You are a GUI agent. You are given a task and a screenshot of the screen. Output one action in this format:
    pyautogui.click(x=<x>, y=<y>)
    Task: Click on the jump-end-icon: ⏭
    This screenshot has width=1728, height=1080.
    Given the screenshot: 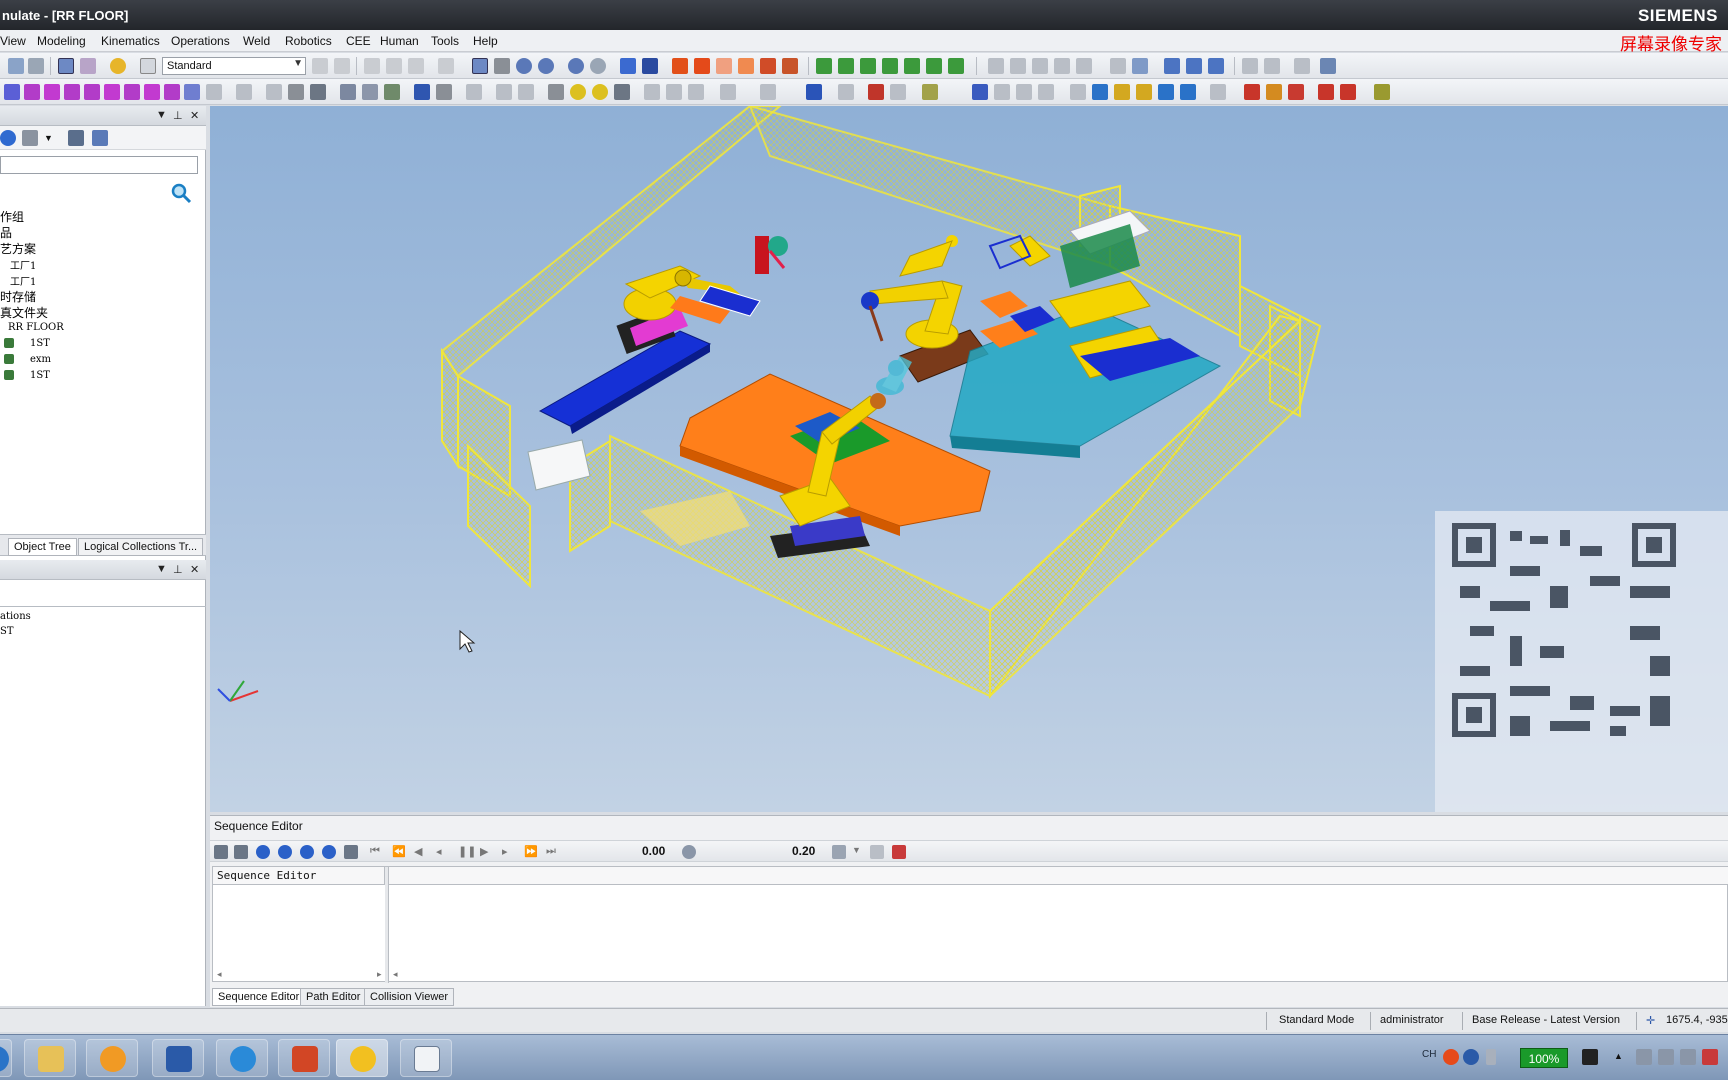 What is the action you would take?
    pyautogui.click(x=553, y=852)
    